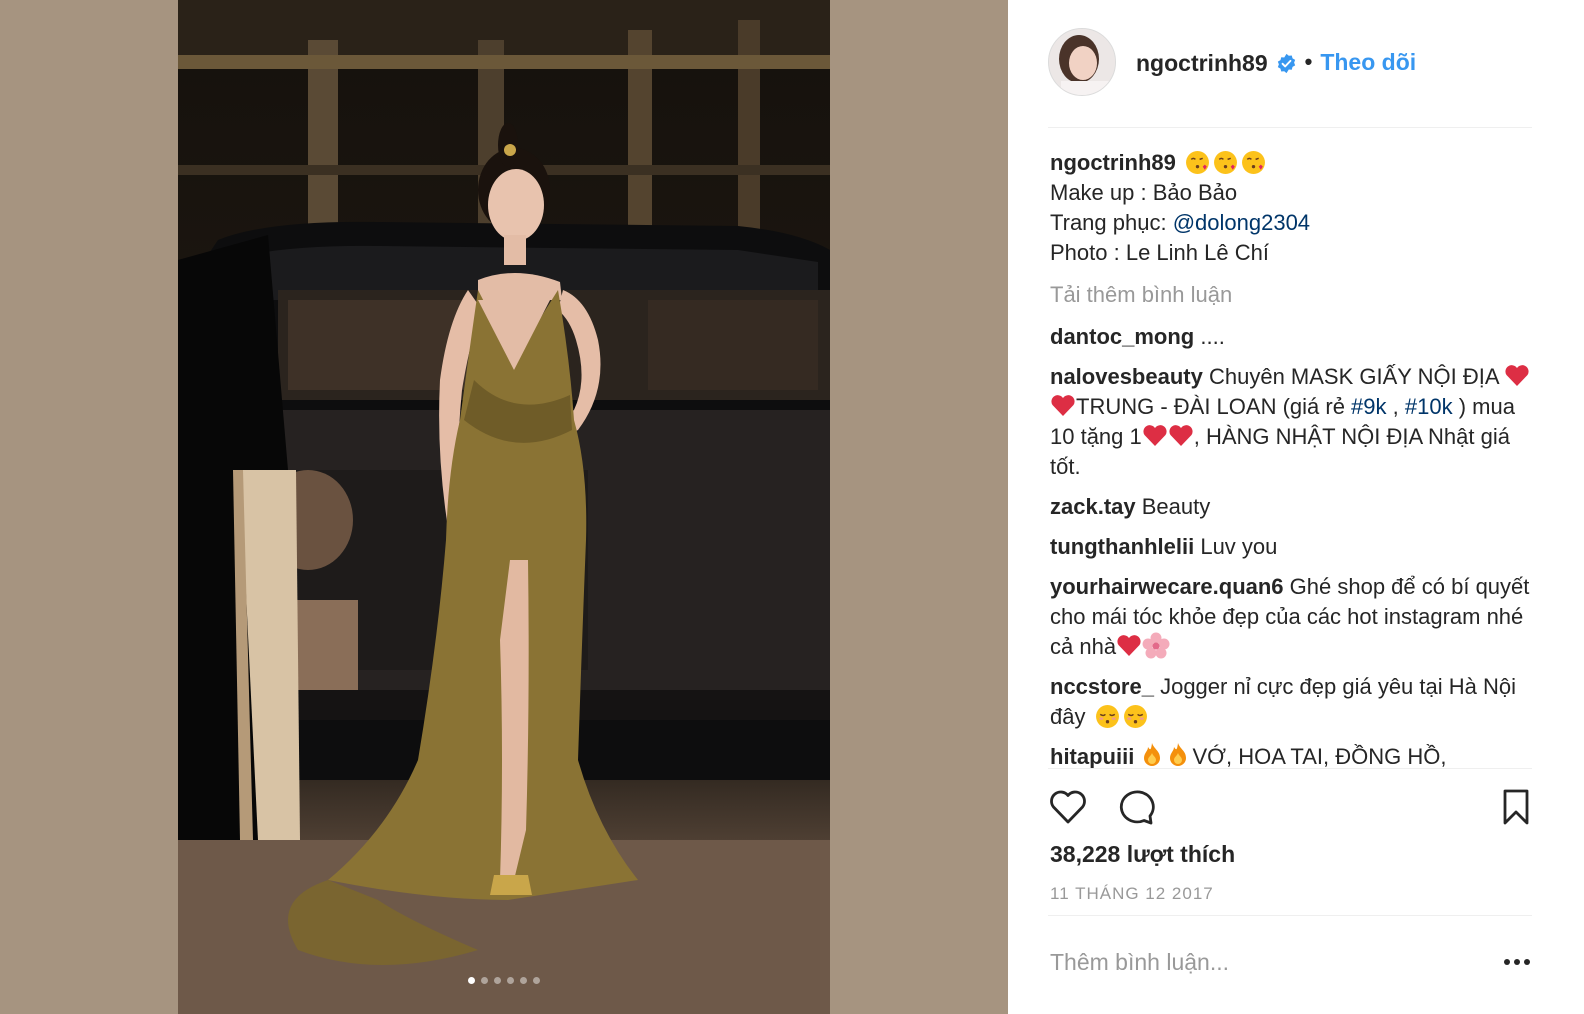 This screenshot has width=1584, height=1014. Describe the element at coordinates (1241, 222) in the screenshot. I see `caption-mention-link: @dolong2304` at that location.